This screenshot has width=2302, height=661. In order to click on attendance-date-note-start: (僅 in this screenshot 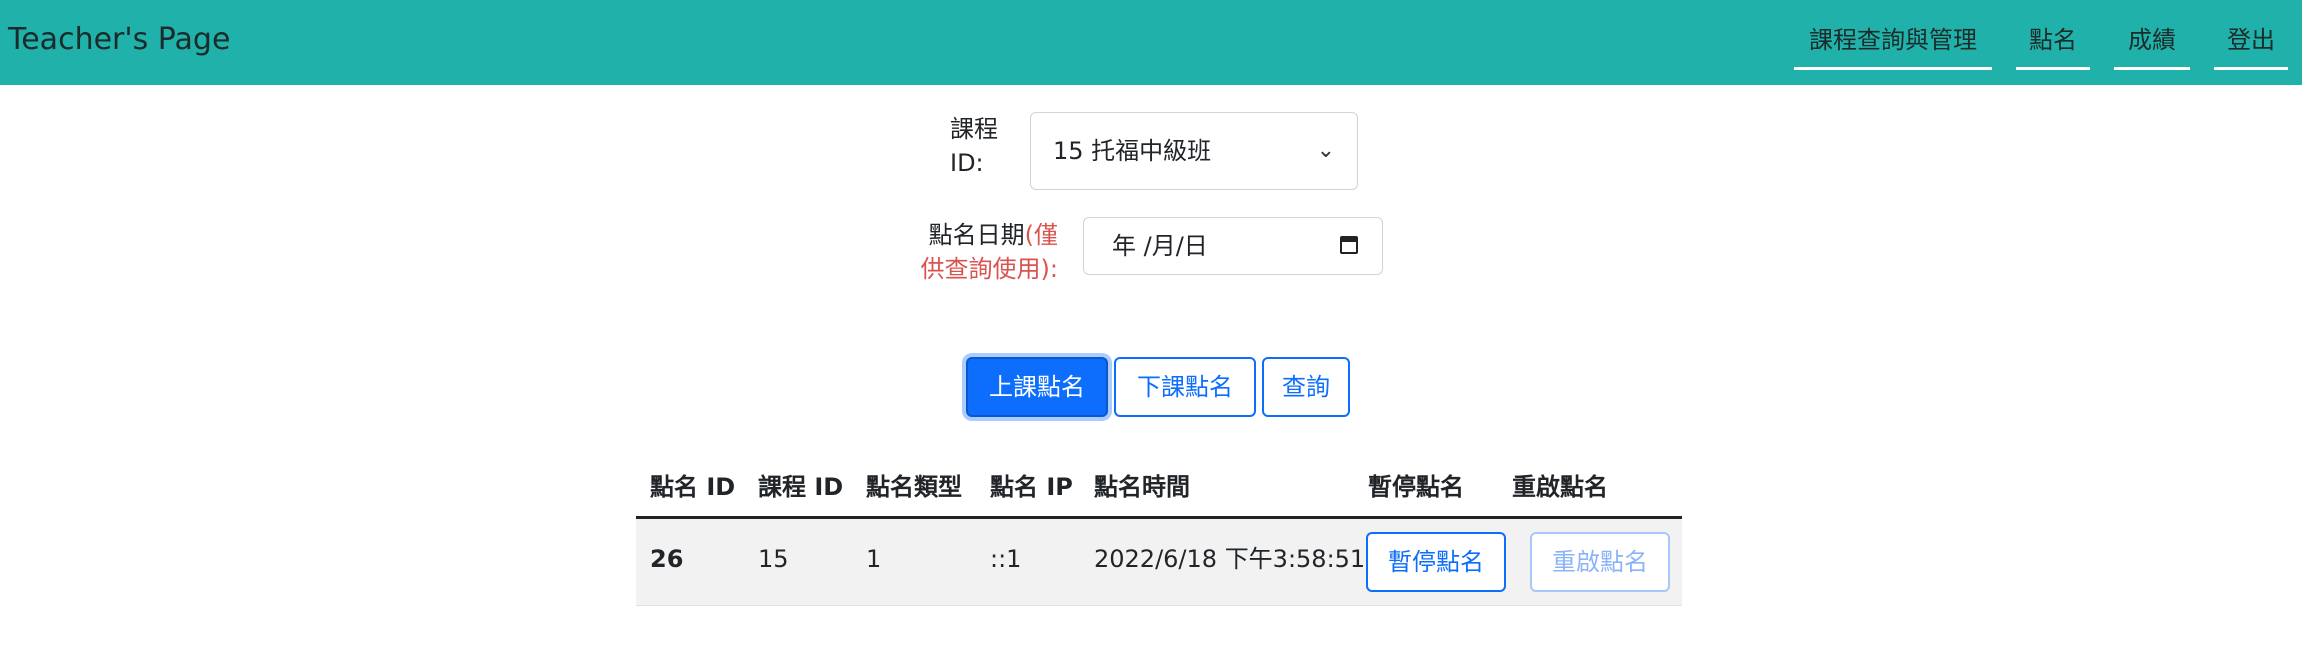, I will do `click(1041, 235)`.